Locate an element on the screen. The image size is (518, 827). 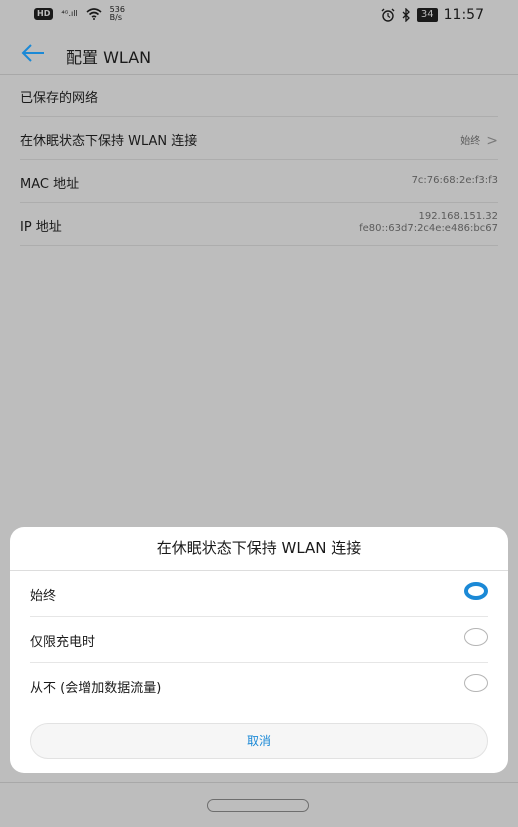
option-charging-only-label: 仅限充电时 is located at coordinates (63, 642).